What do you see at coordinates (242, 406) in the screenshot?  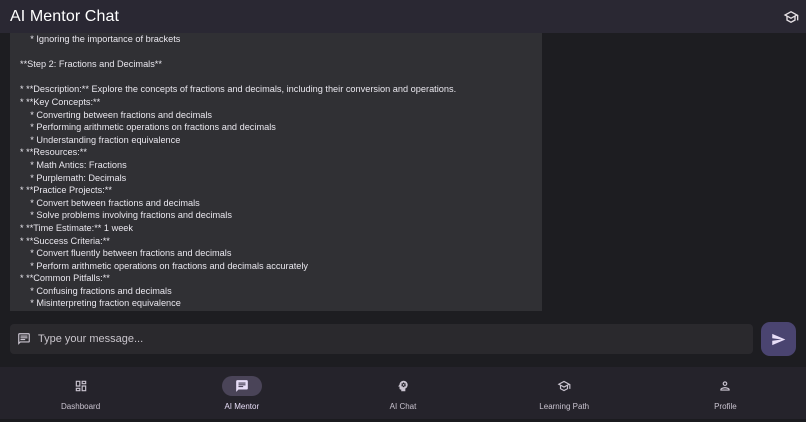 I see `nav-label: AI Mentor` at bounding box center [242, 406].